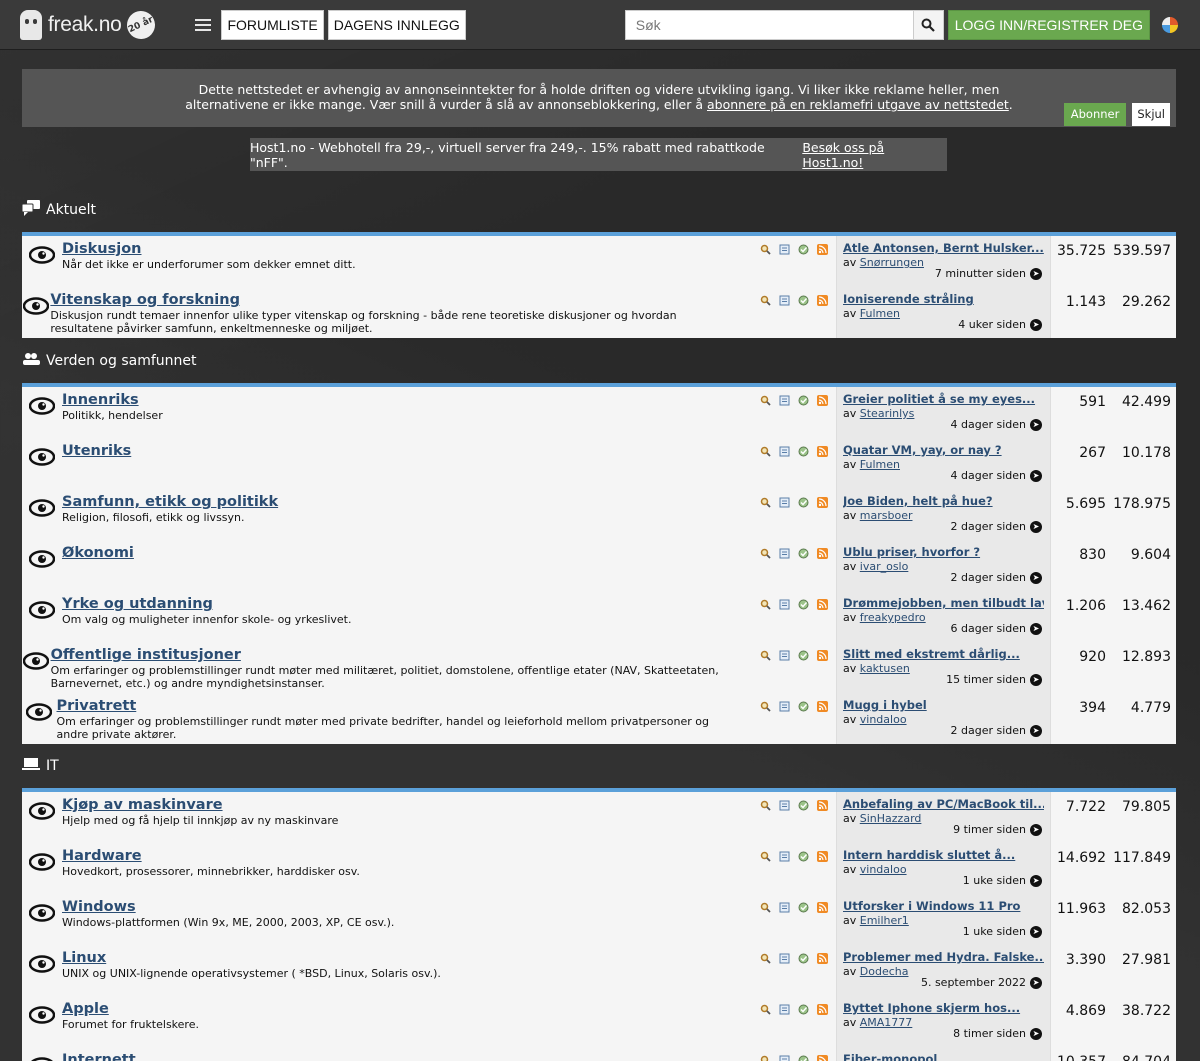  I want to click on forum-title-link: Linux, so click(84, 958).